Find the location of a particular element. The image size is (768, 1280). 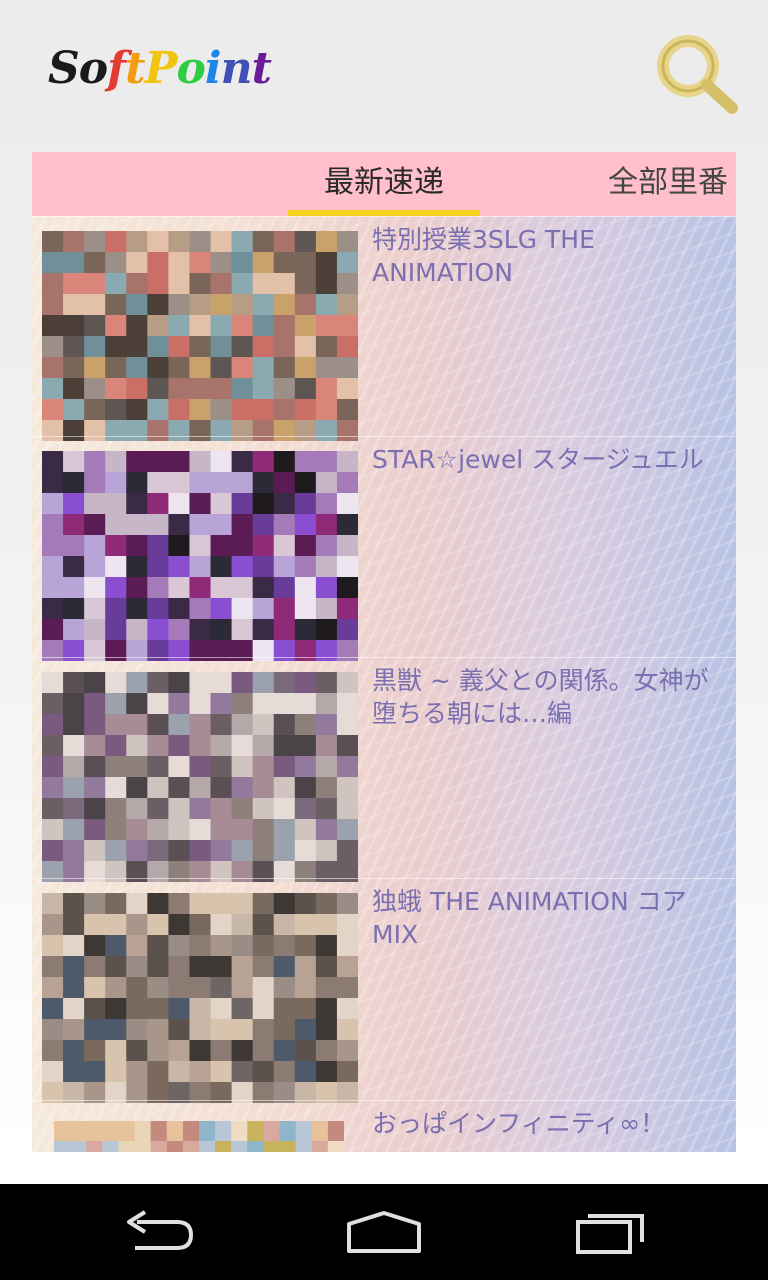

back-button is located at coordinates (160, 1232).